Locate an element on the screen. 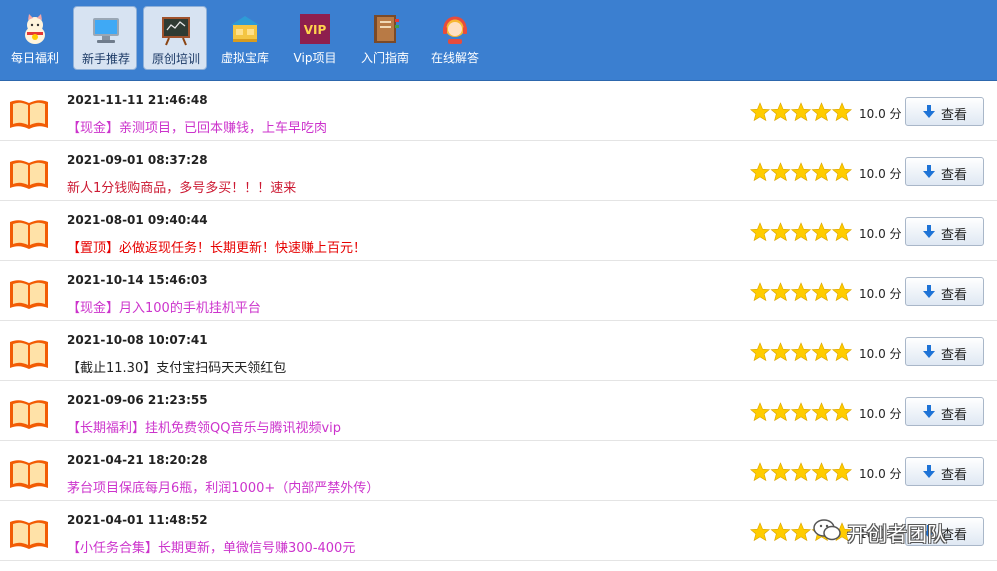 The width and height of the screenshot is (997, 571). toolbar-online-answer: 在线解答 is located at coordinates (455, 38).